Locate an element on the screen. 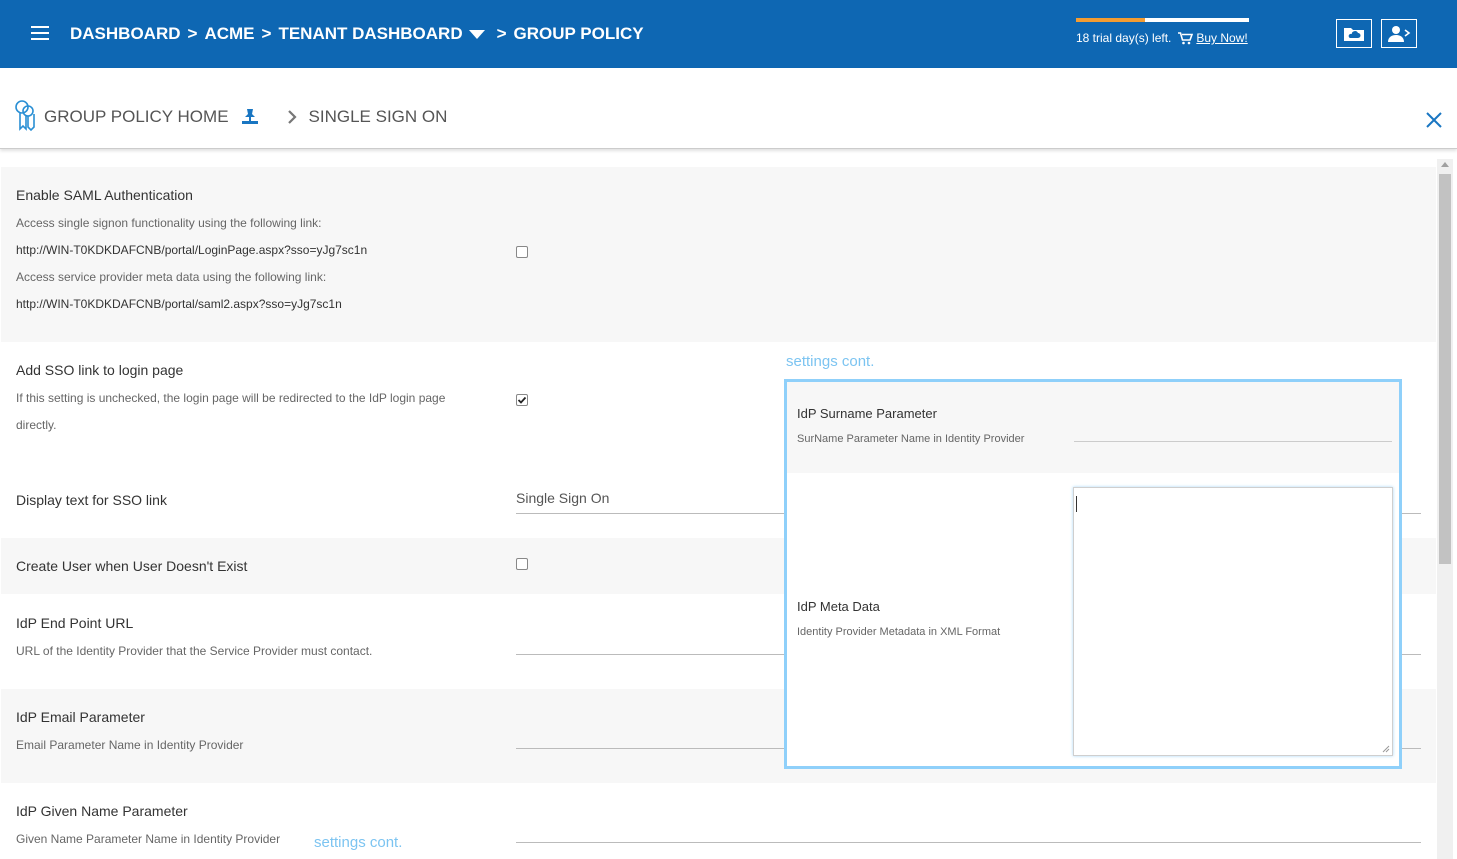 The height and width of the screenshot is (859, 1457). group-policy-home-link: GROUP POLICY HOME is located at coordinates (136, 117).